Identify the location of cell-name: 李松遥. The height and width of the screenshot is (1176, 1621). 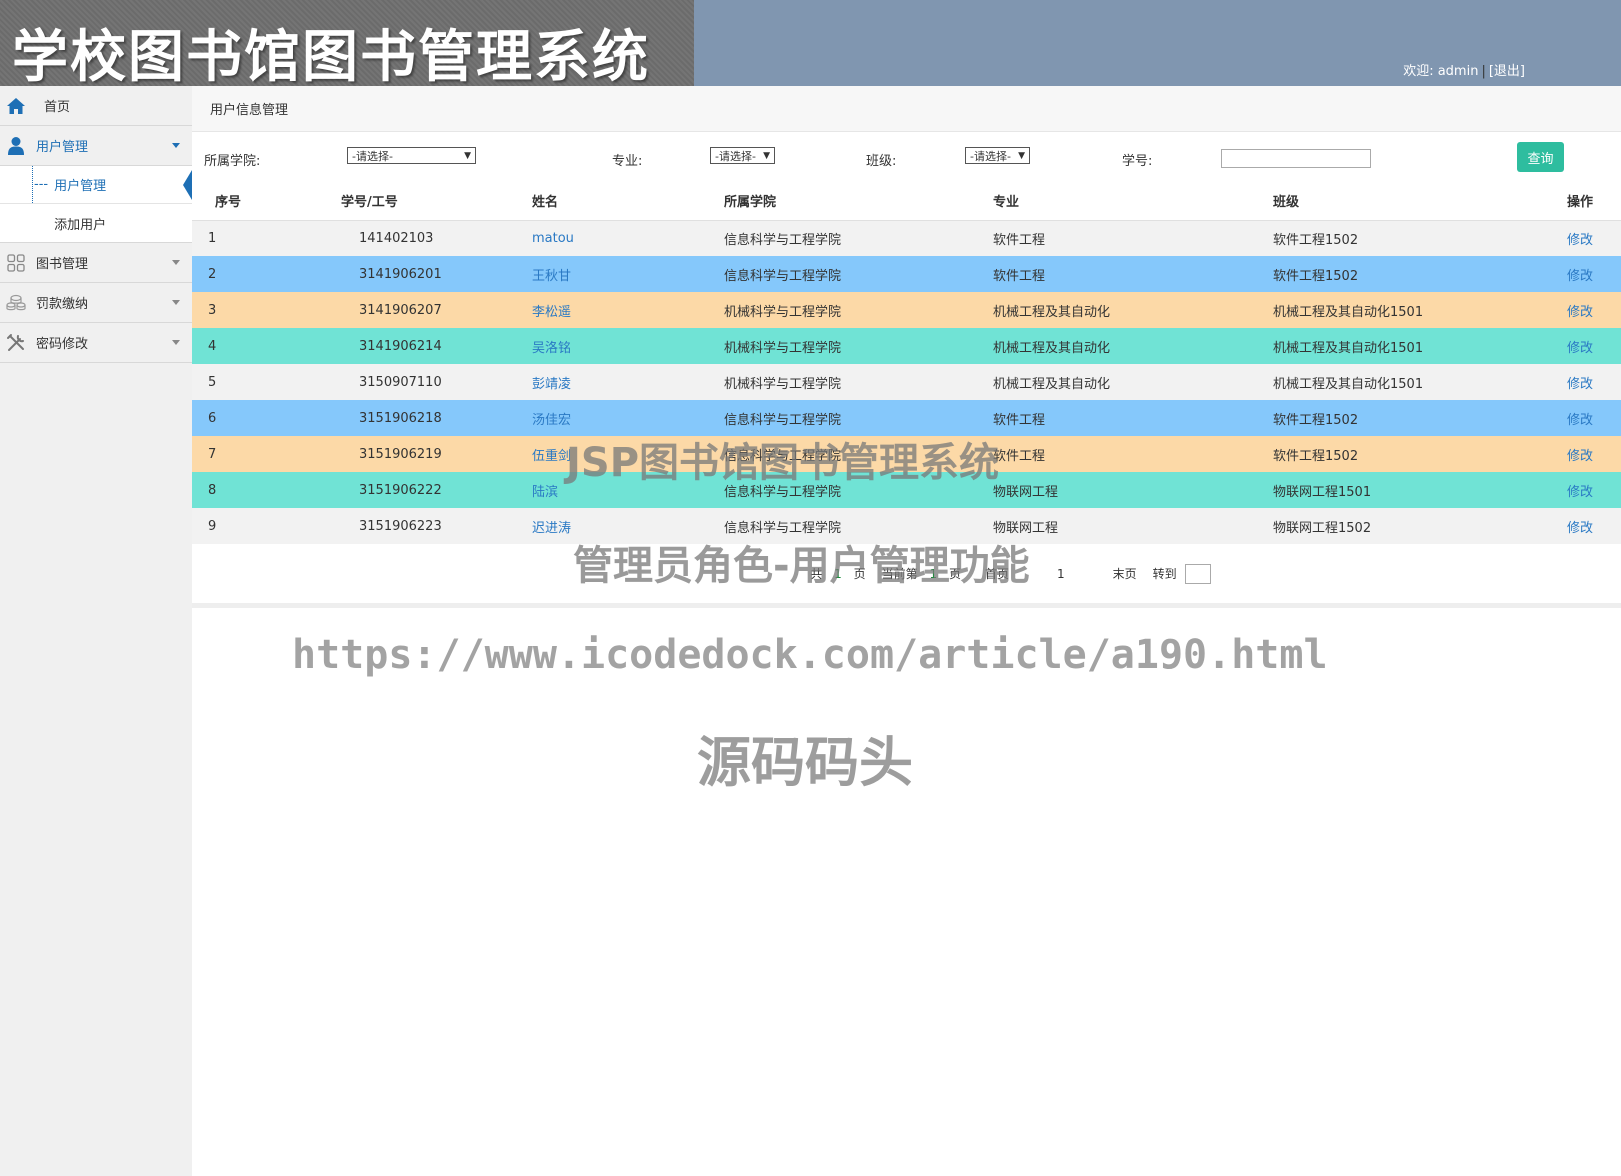
(558, 310).